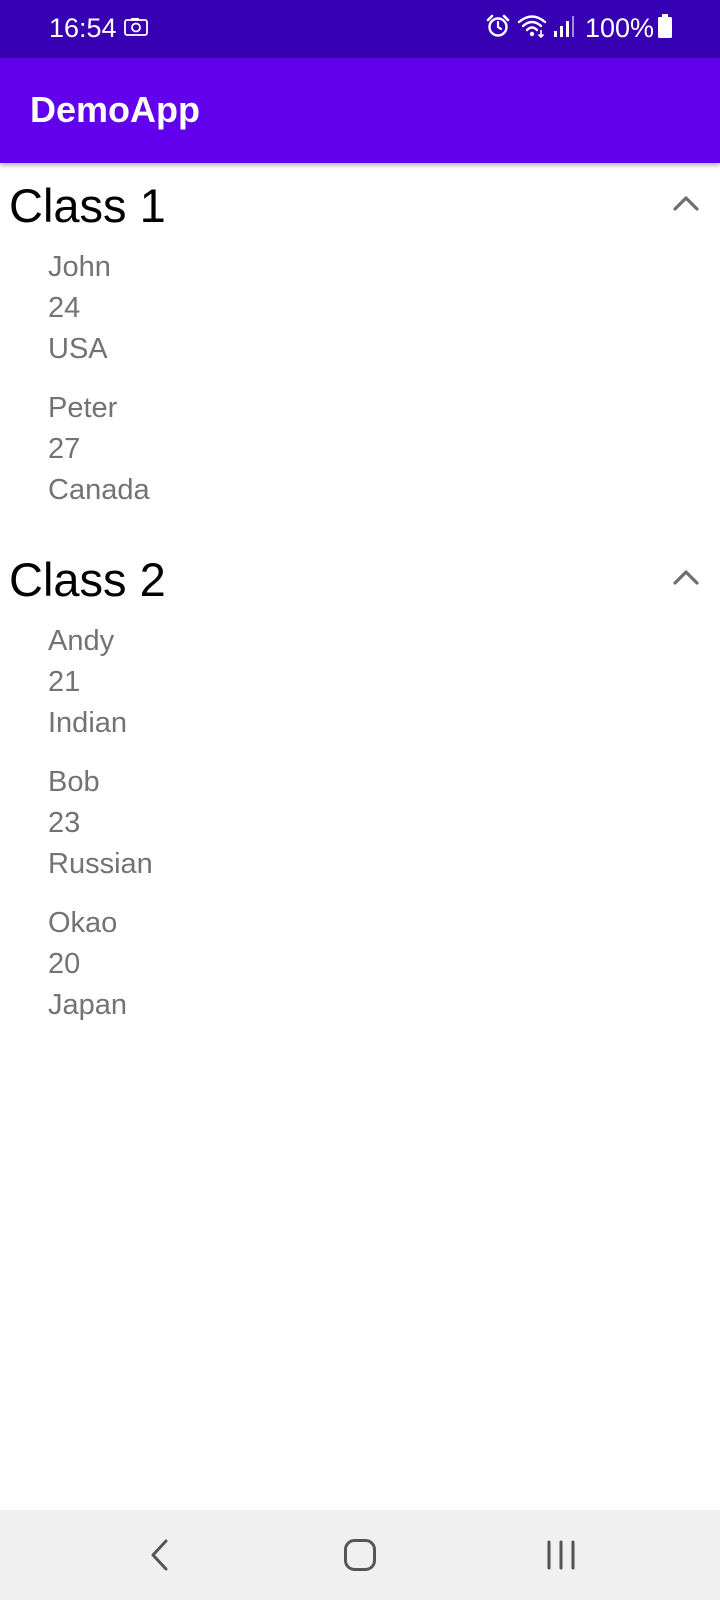 Image resolution: width=720 pixels, height=1600 pixels. What do you see at coordinates (360, 110) in the screenshot?
I see `app-bar: DemoApp` at bounding box center [360, 110].